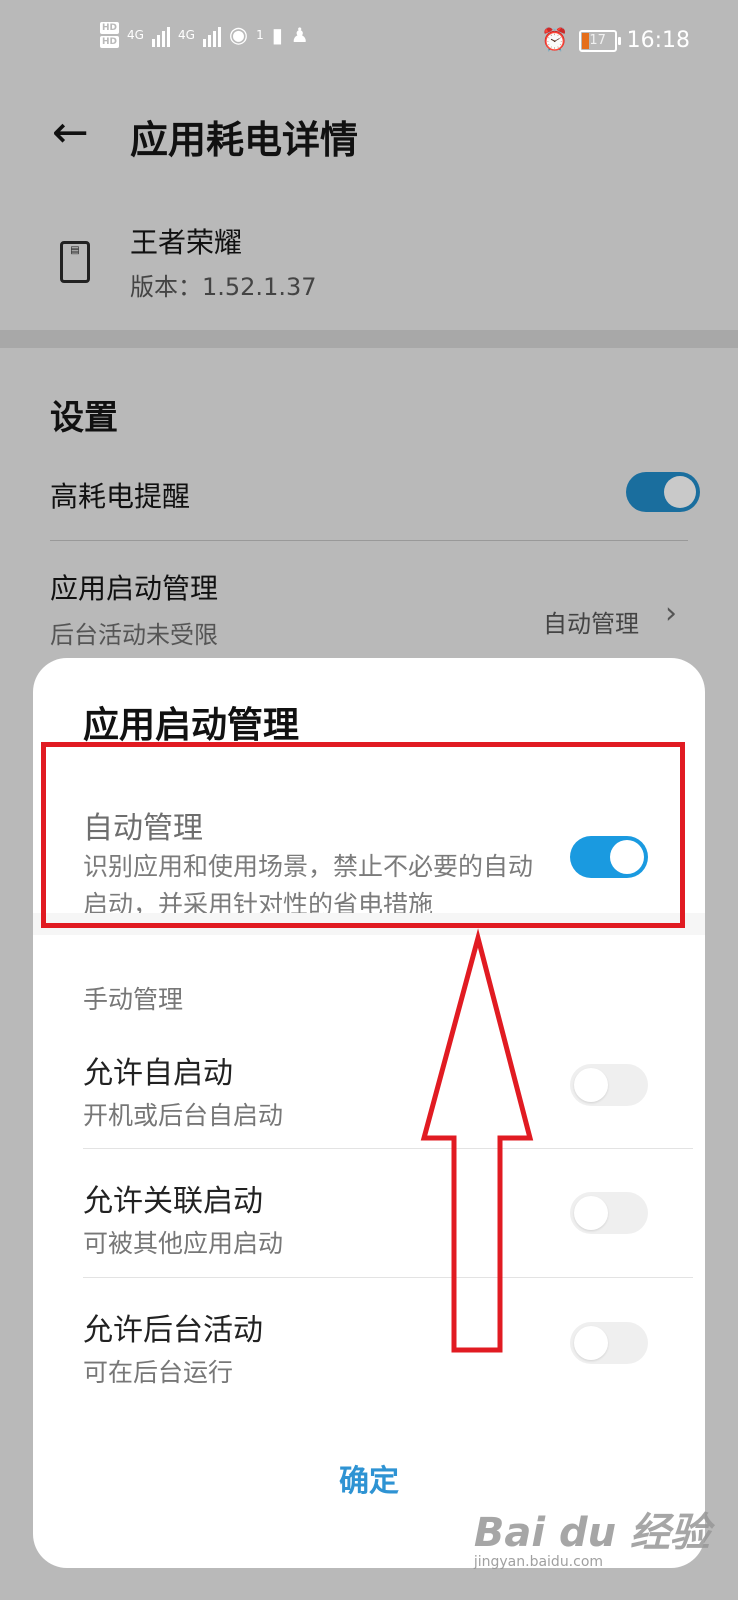 The height and width of the screenshot is (1600, 738). Describe the element at coordinates (477, 1140) in the screenshot. I see `annotation-arrow-icon` at that location.